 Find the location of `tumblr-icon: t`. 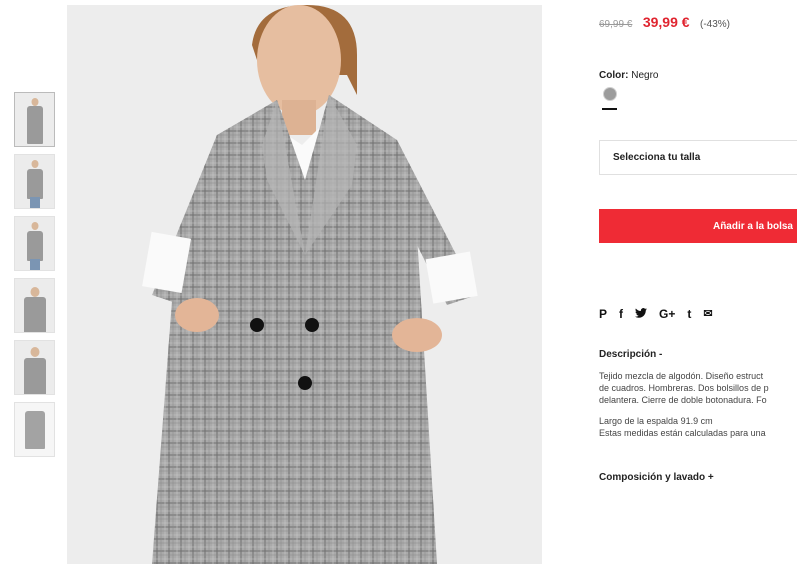

tumblr-icon: t is located at coordinates (689, 314).